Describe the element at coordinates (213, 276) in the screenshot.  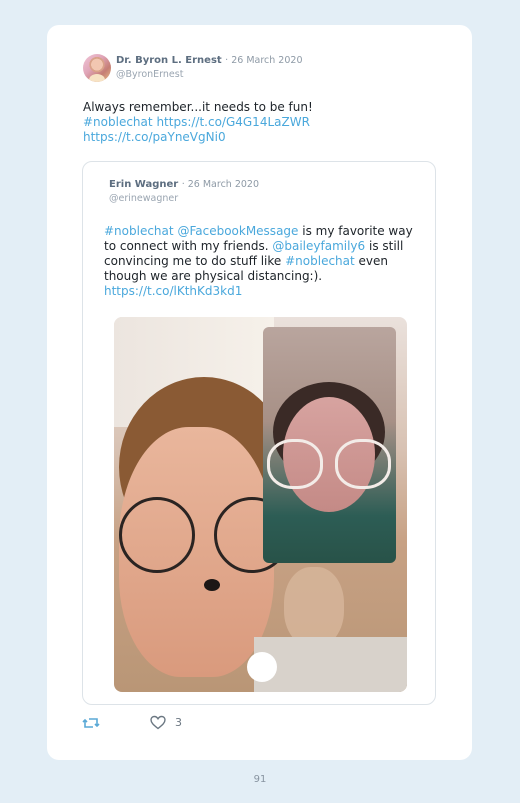
I see `quoted-text-line: though we are physical distancing:).` at that location.